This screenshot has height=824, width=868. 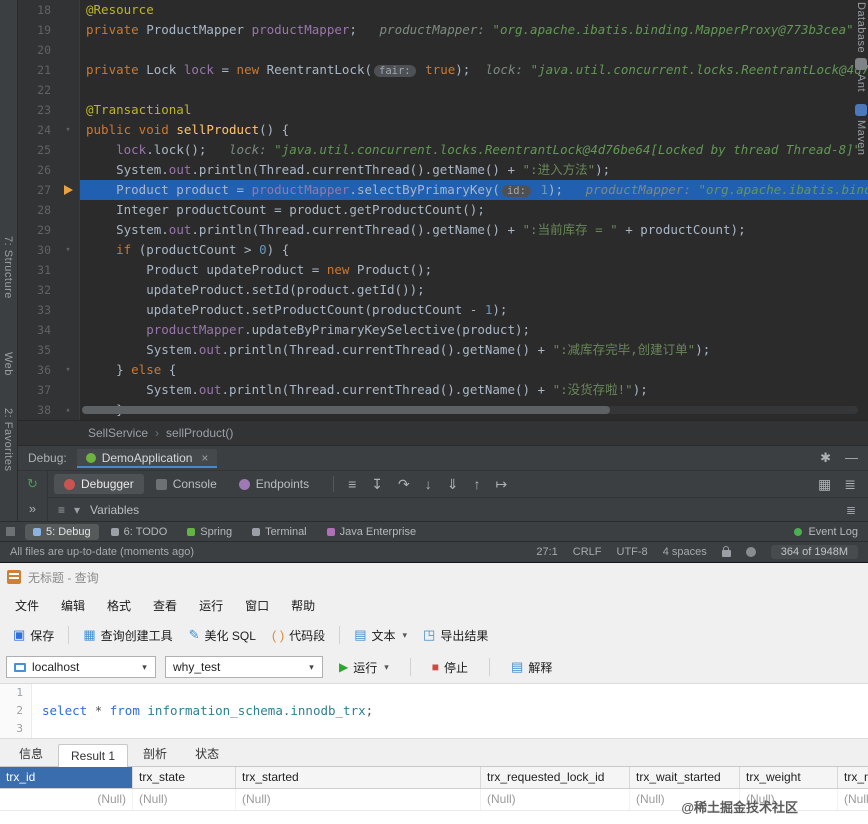 What do you see at coordinates (474, 110) in the screenshot?
I see `code-text: @Transactional` at bounding box center [474, 110].